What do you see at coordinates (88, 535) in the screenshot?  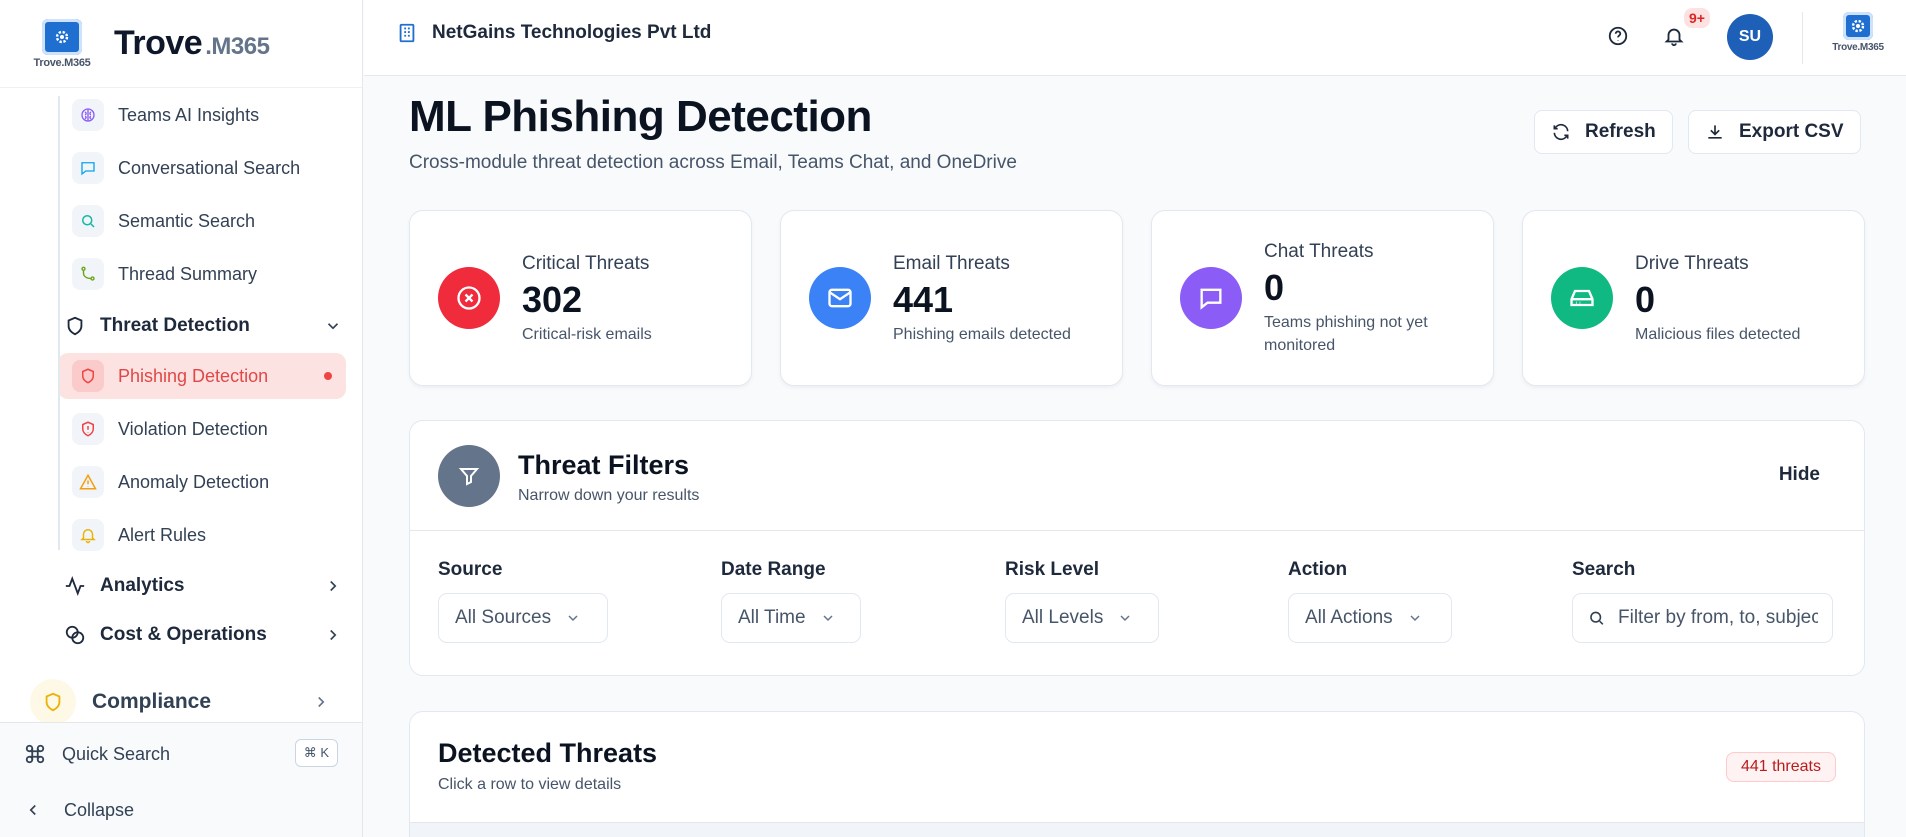 I see `bell-icon` at bounding box center [88, 535].